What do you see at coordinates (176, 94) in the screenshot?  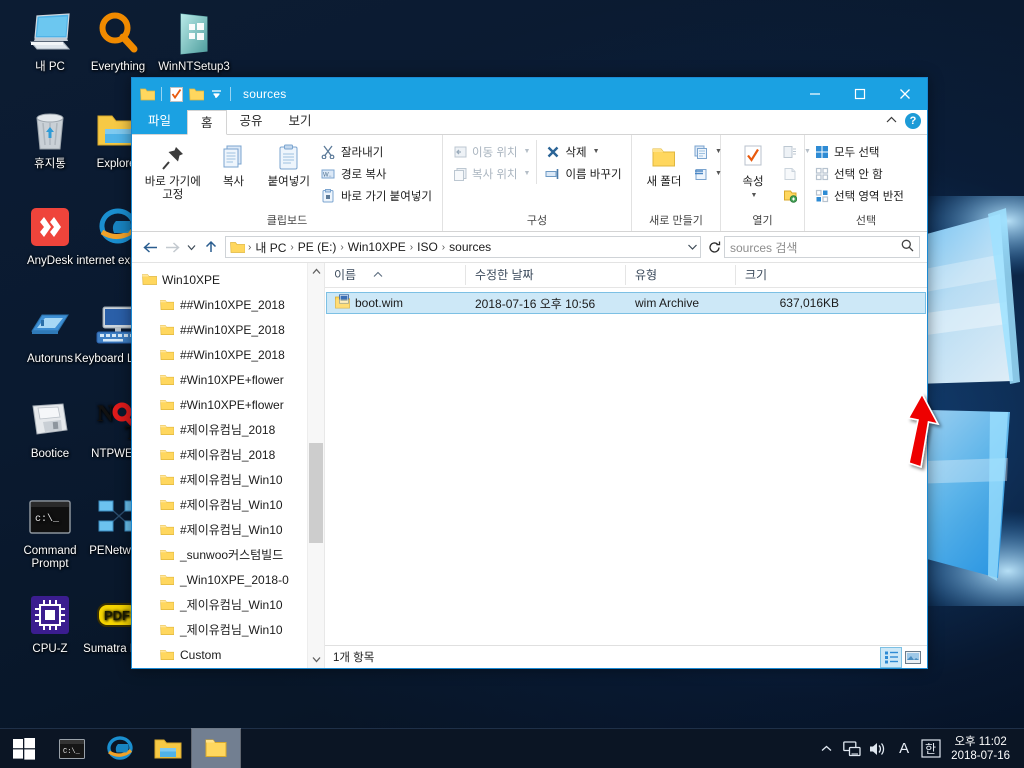 I see `properties-checkmark-icon` at bounding box center [176, 94].